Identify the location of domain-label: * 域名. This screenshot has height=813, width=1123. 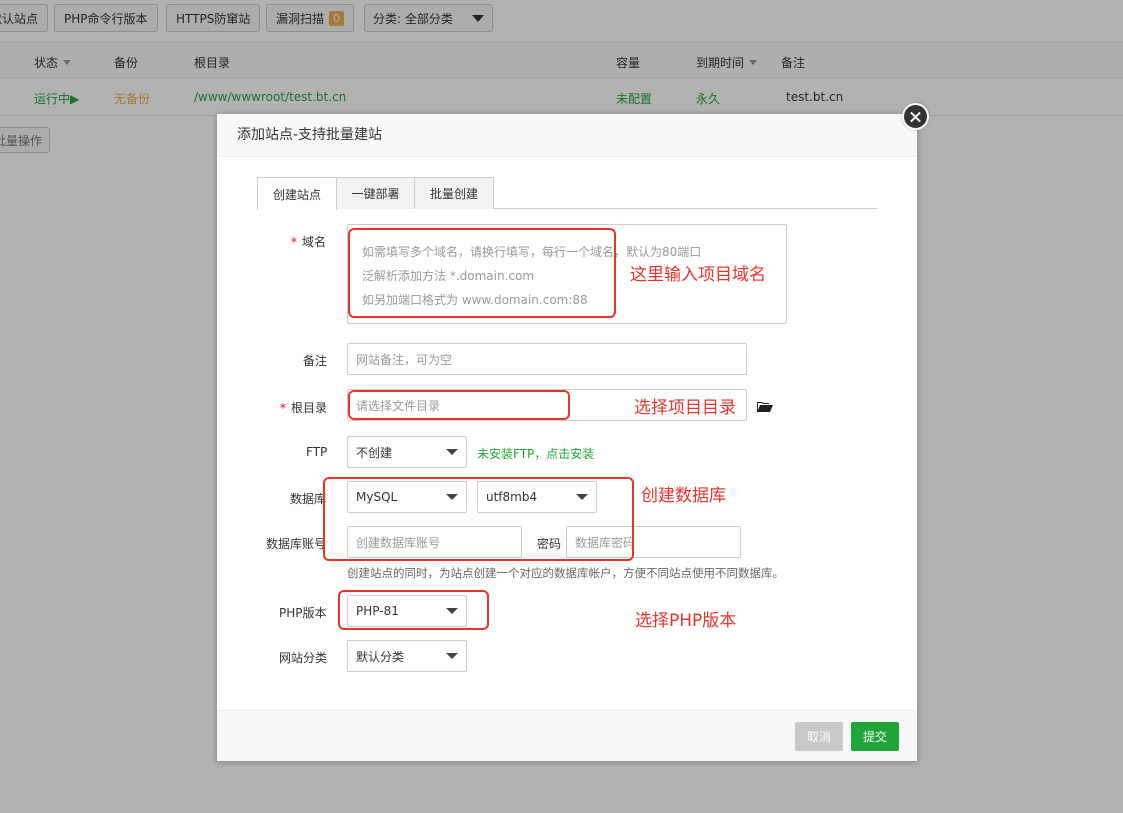
(308, 241).